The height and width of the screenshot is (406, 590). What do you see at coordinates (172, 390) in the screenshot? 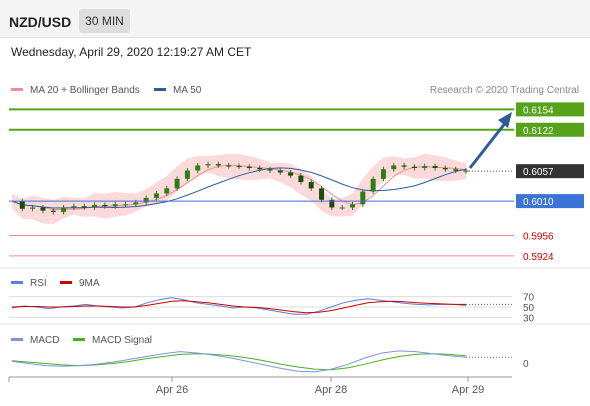
I see `x-tick-label: Apr 26` at bounding box center [172, 390].